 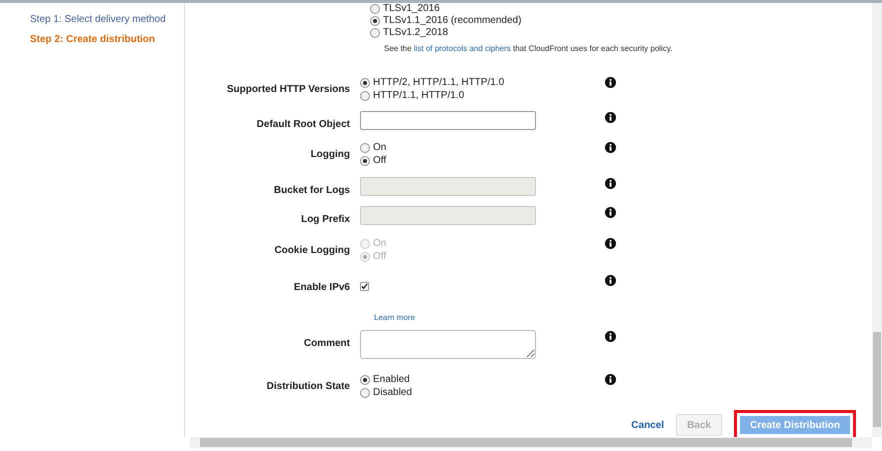 I want to click on field-label: Enable IPv6, so click(x=322, y=287).